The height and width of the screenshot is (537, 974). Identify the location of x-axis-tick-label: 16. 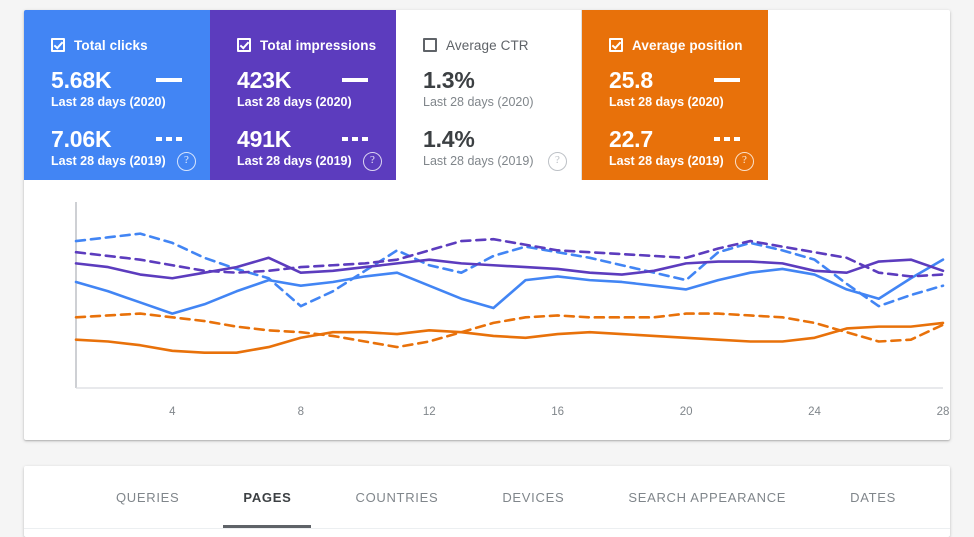
(557, 412).